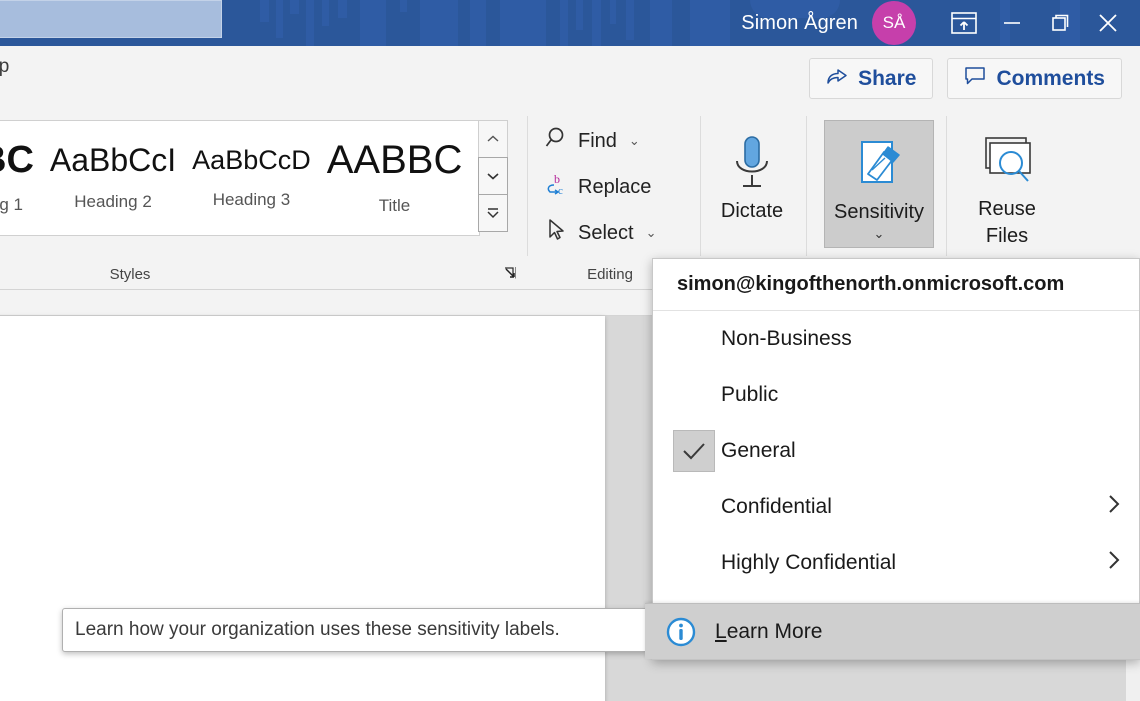 This screenshot has height=701, width=1140. What do you see at coordinates (557, 141) in the screenshot?
I see `search-icon` at bounding box center [557, 141].